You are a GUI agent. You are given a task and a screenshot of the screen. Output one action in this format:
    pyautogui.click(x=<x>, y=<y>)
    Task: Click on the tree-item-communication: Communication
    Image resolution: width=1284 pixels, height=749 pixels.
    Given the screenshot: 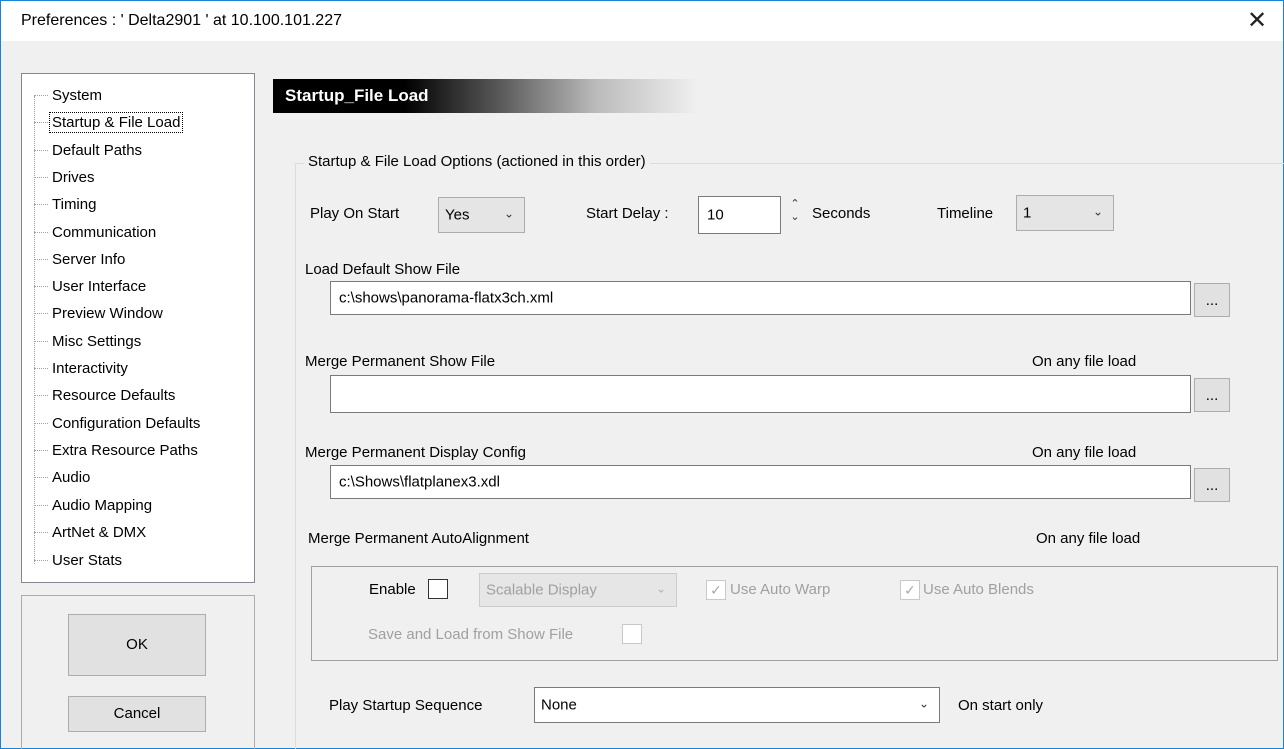 What is the action you would take?
    pyautogui.click(x=96, y=232)
    